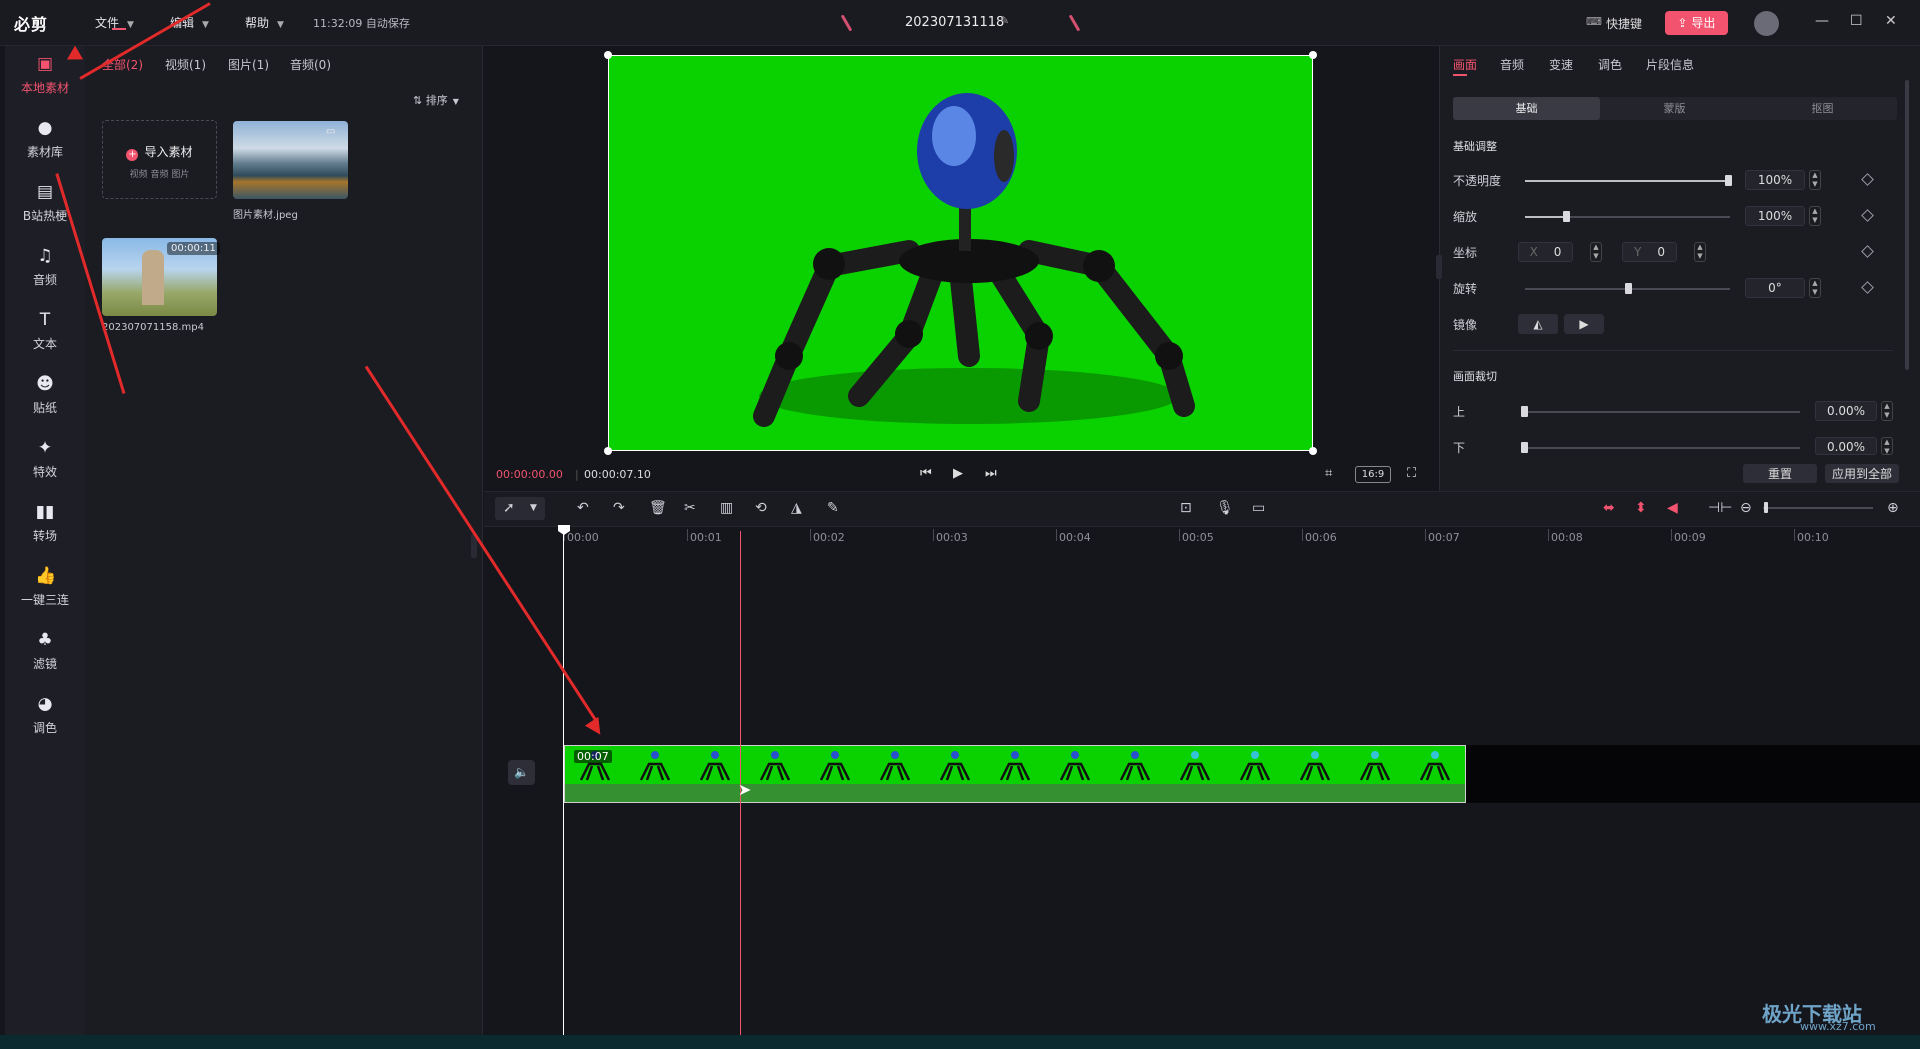 The image size is (1920, 1049). Describe the element at coordinates (991, 473) in the screenshot. I see `next-frame-icon: ⏭` at that location.